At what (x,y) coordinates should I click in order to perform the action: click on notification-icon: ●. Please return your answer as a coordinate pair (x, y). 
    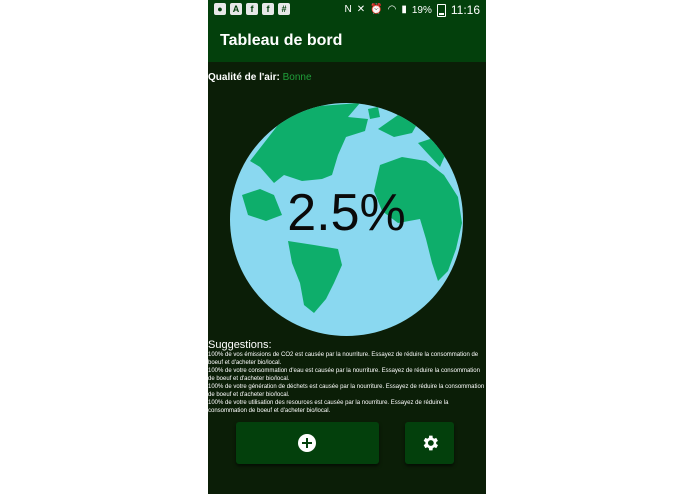
    Looking at the image, I should click on (220, 9).